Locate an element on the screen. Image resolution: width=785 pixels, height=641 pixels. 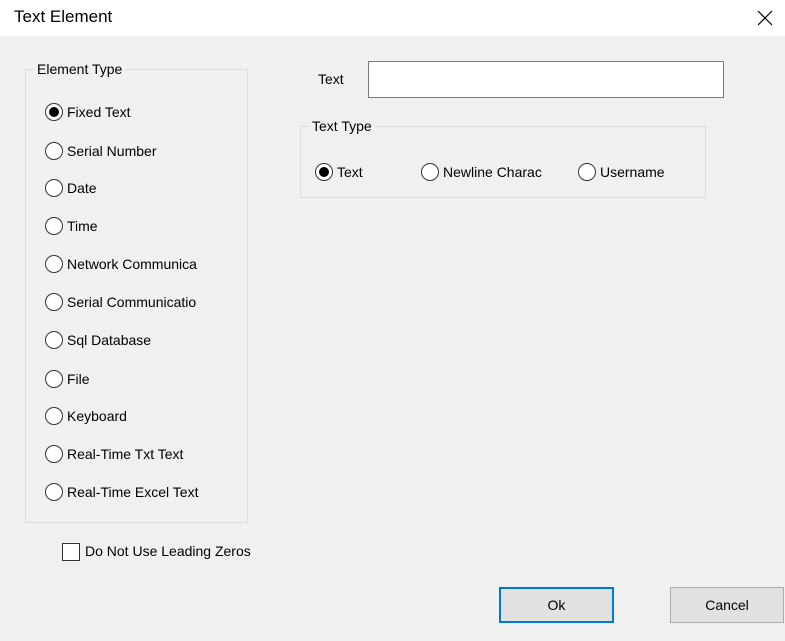
radio-label: Real-Time Excel Text is located at coordinates (133, 492).